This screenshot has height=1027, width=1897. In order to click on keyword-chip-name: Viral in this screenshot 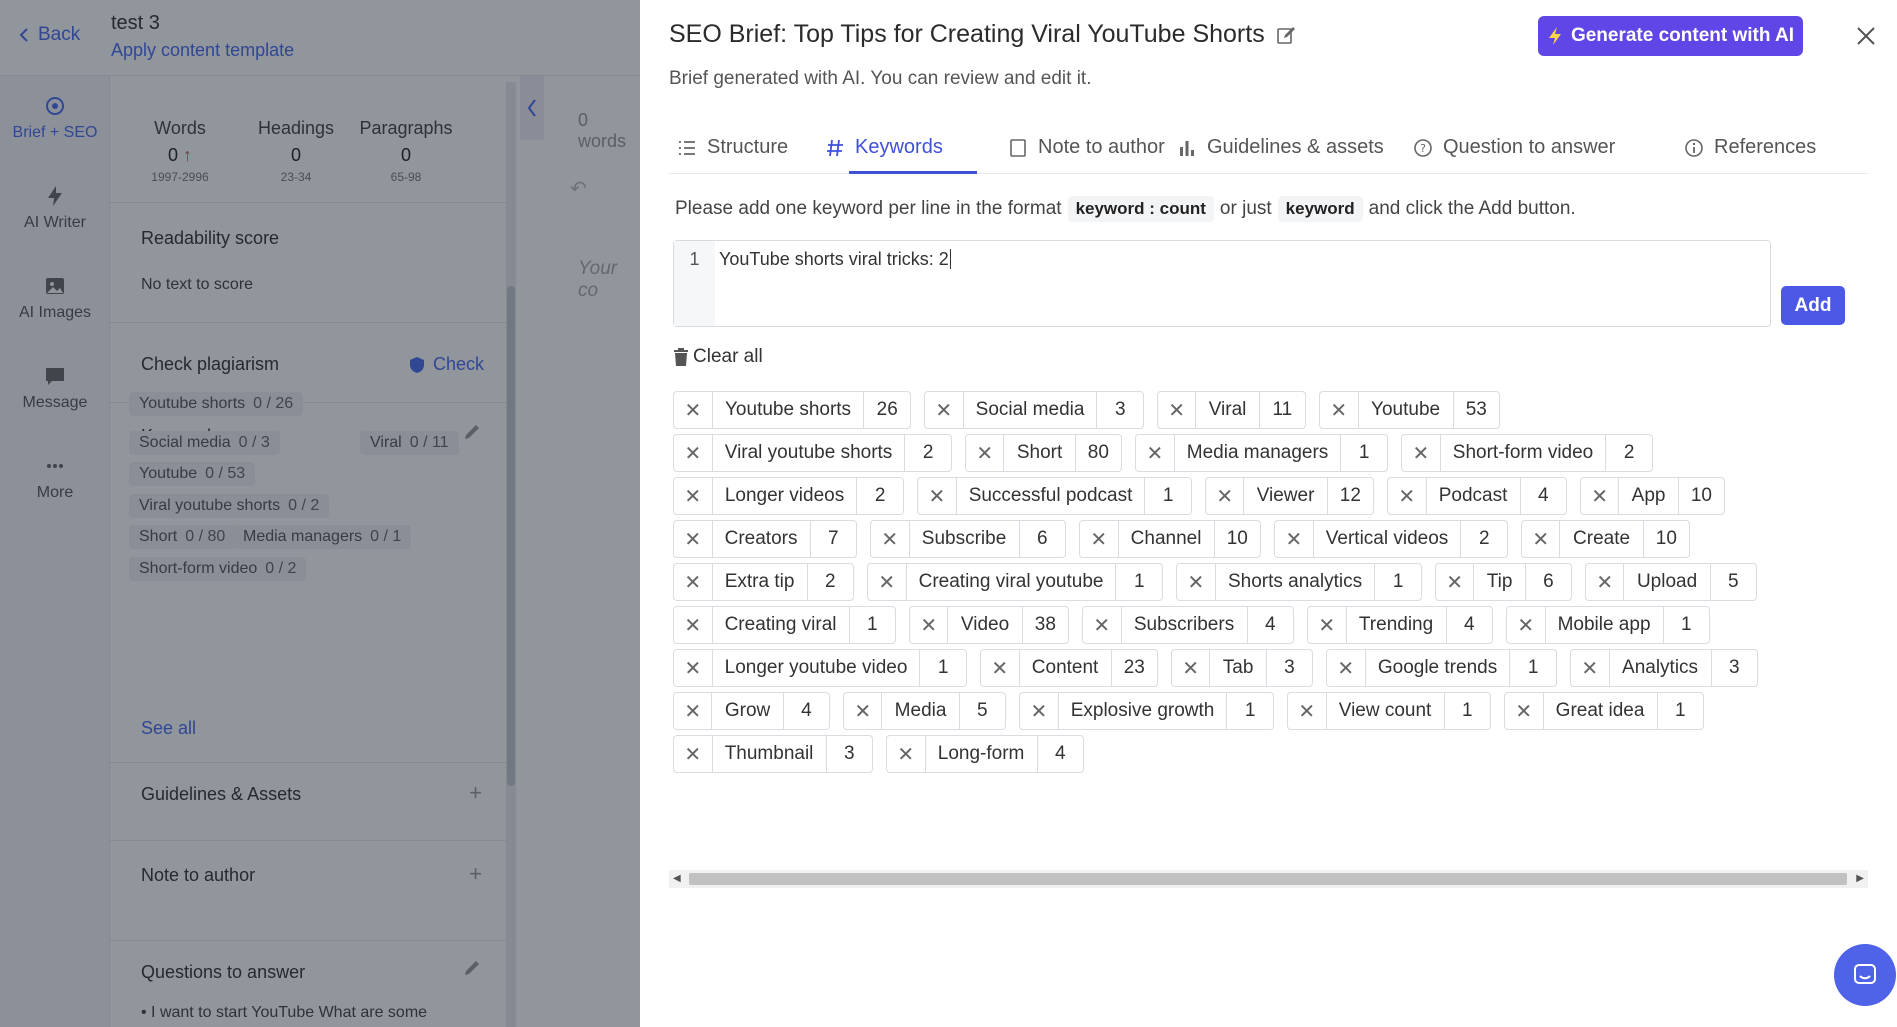, I will do `click(1228, 410)`.